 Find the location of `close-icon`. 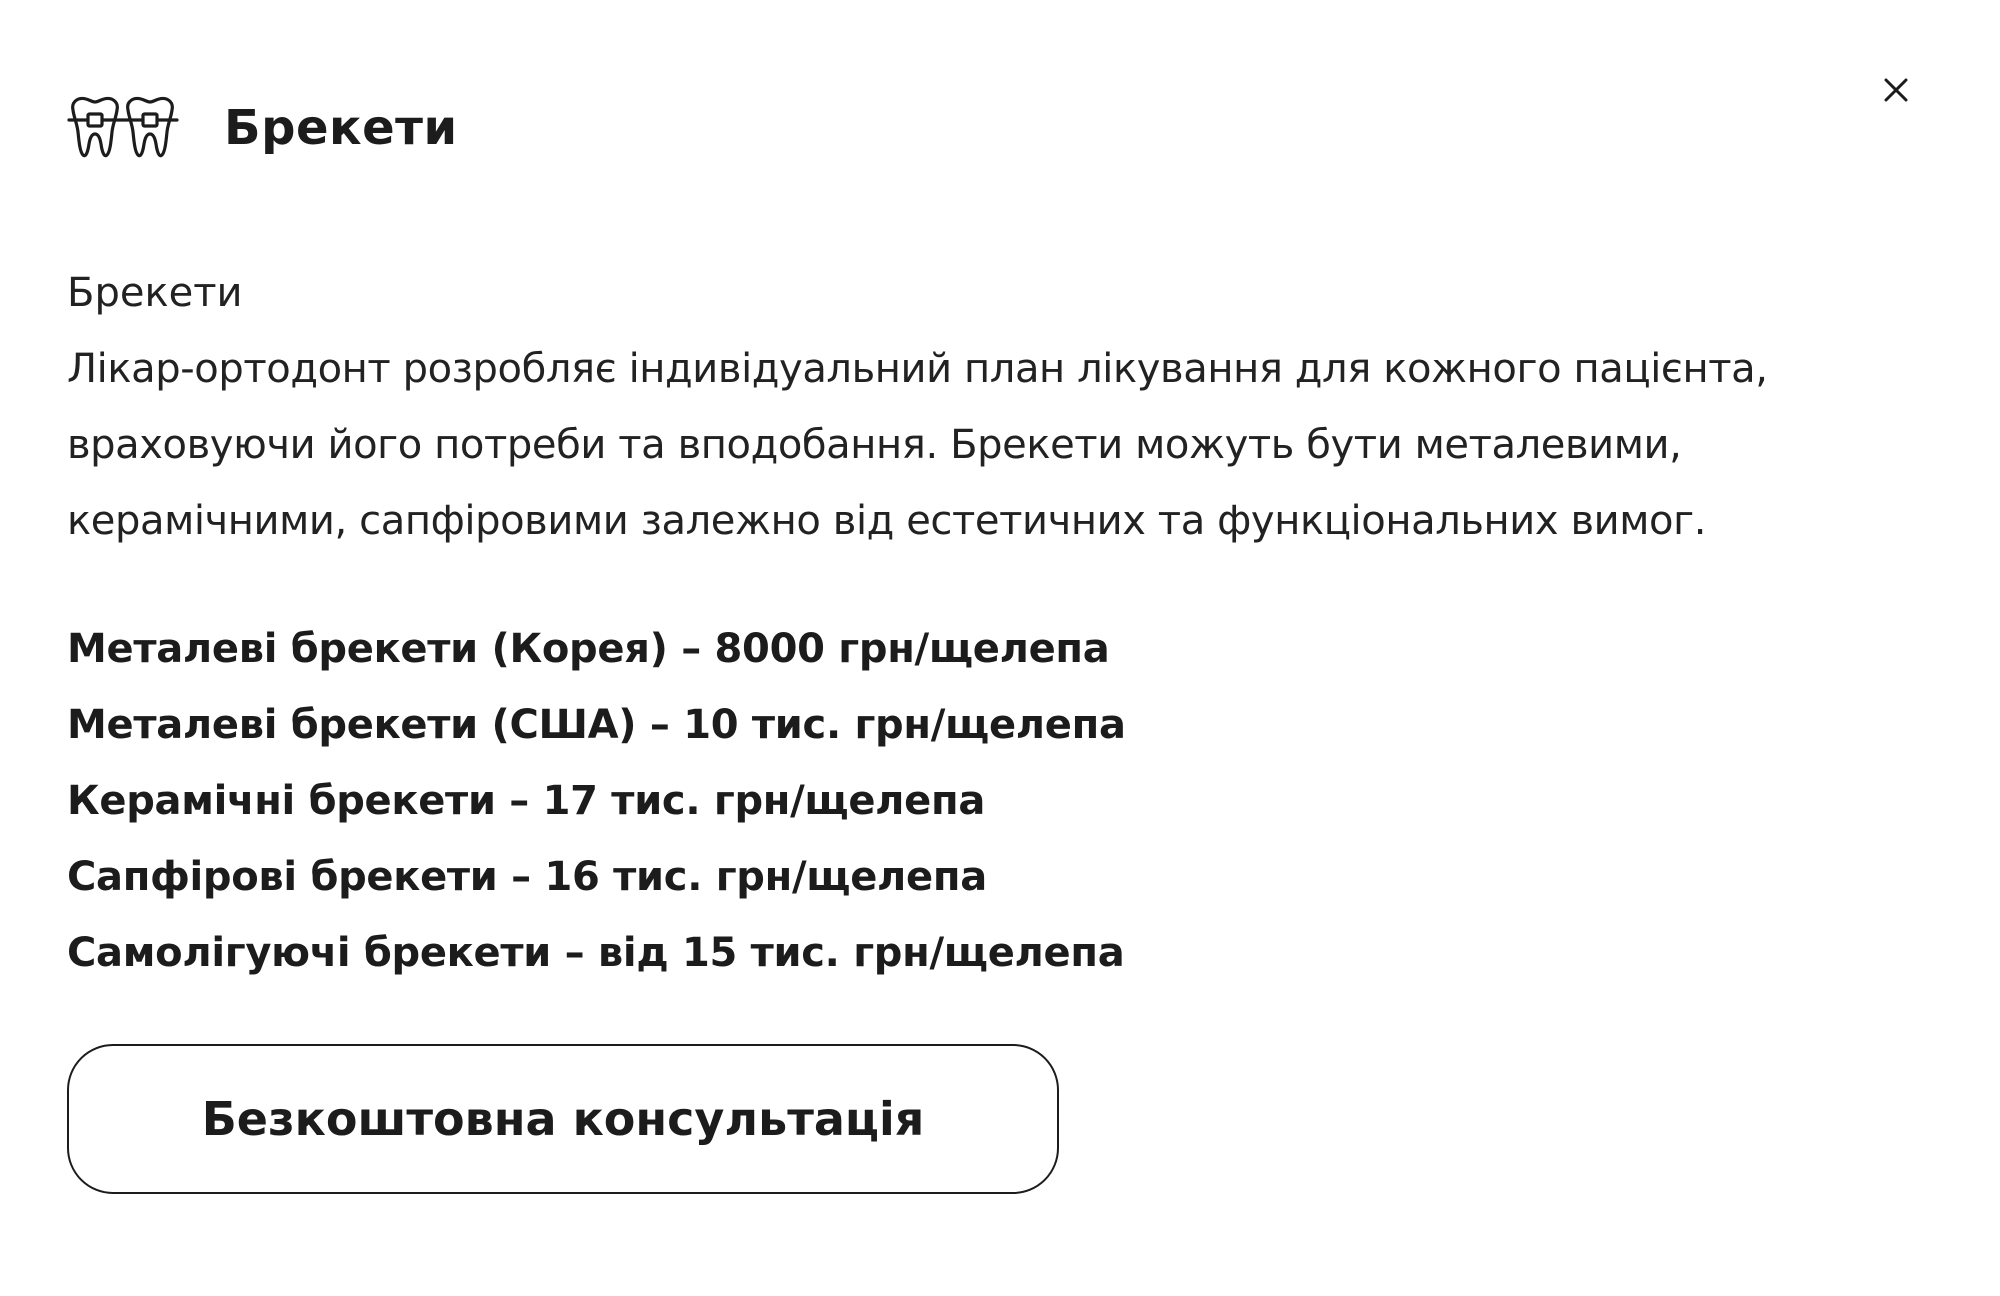

close-icon is located at coordinates (1896, 90).